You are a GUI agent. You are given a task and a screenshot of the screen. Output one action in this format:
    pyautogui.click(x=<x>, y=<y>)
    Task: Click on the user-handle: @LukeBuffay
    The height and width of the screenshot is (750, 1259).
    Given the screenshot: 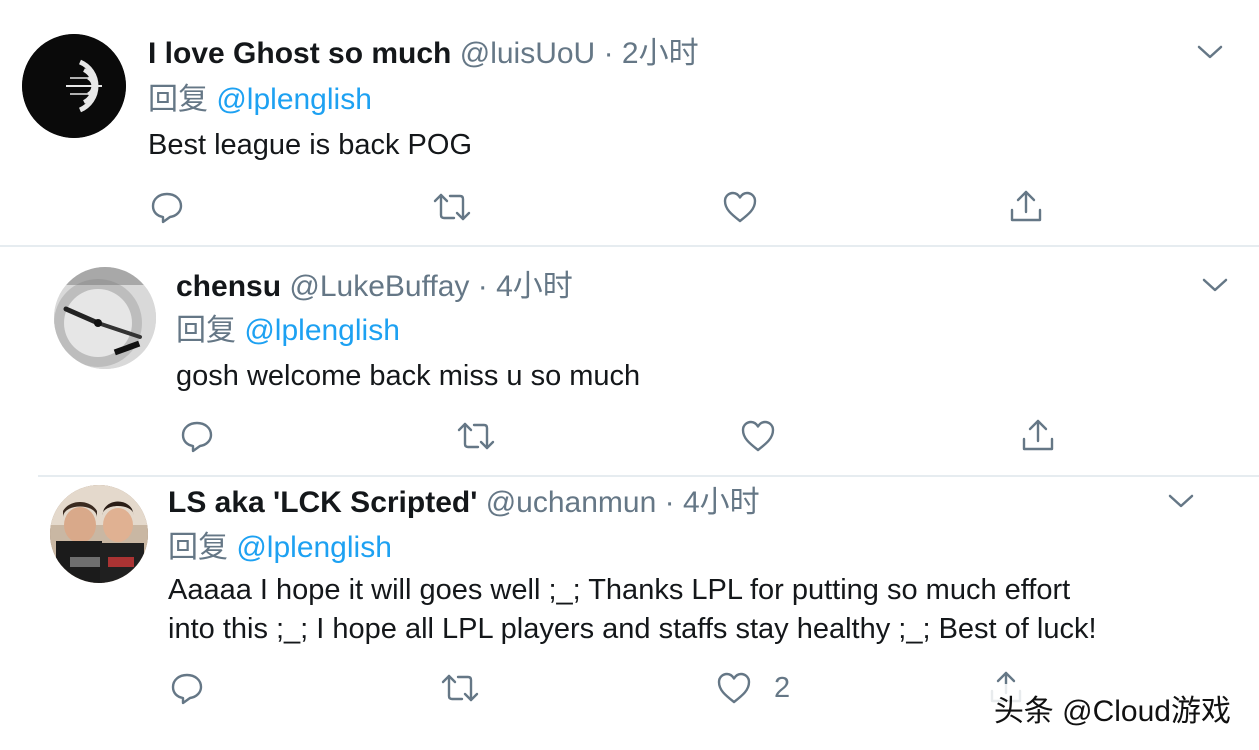 What is the action you would take?
    pyautogui.click(x=379, y=286)
    